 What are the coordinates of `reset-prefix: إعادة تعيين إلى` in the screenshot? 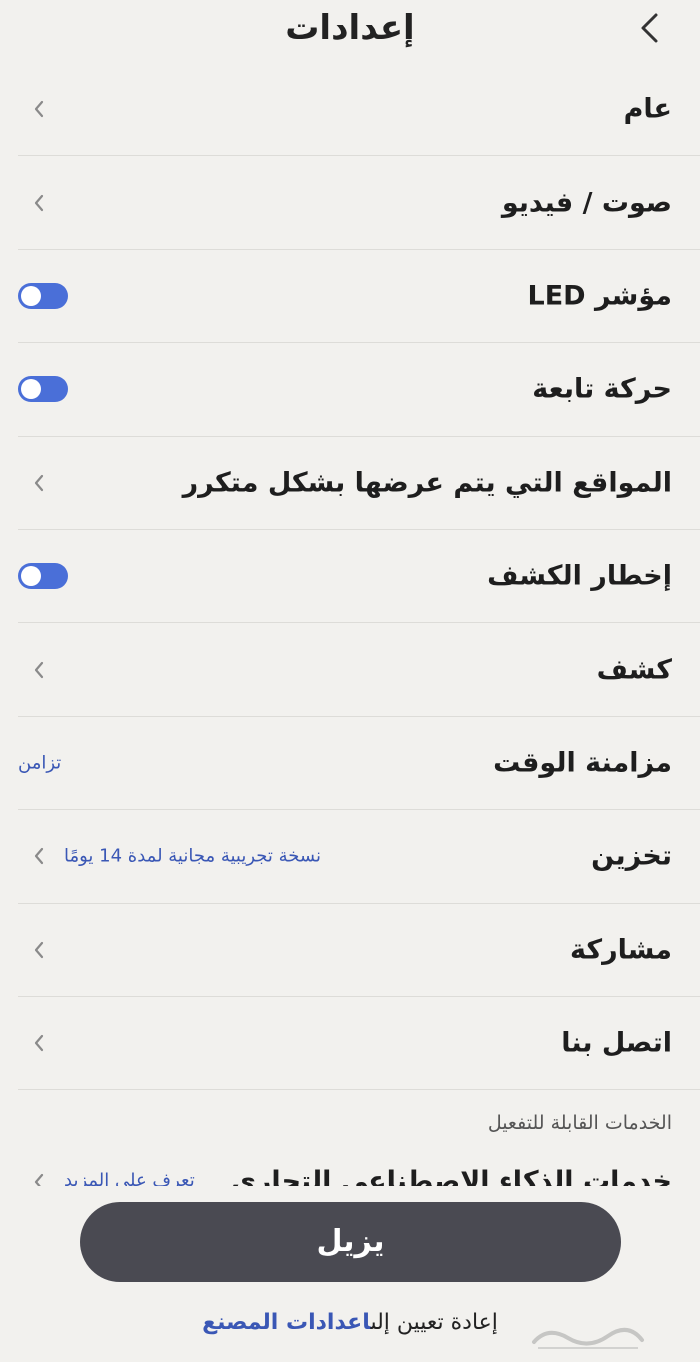 It's located at (434, 1322).